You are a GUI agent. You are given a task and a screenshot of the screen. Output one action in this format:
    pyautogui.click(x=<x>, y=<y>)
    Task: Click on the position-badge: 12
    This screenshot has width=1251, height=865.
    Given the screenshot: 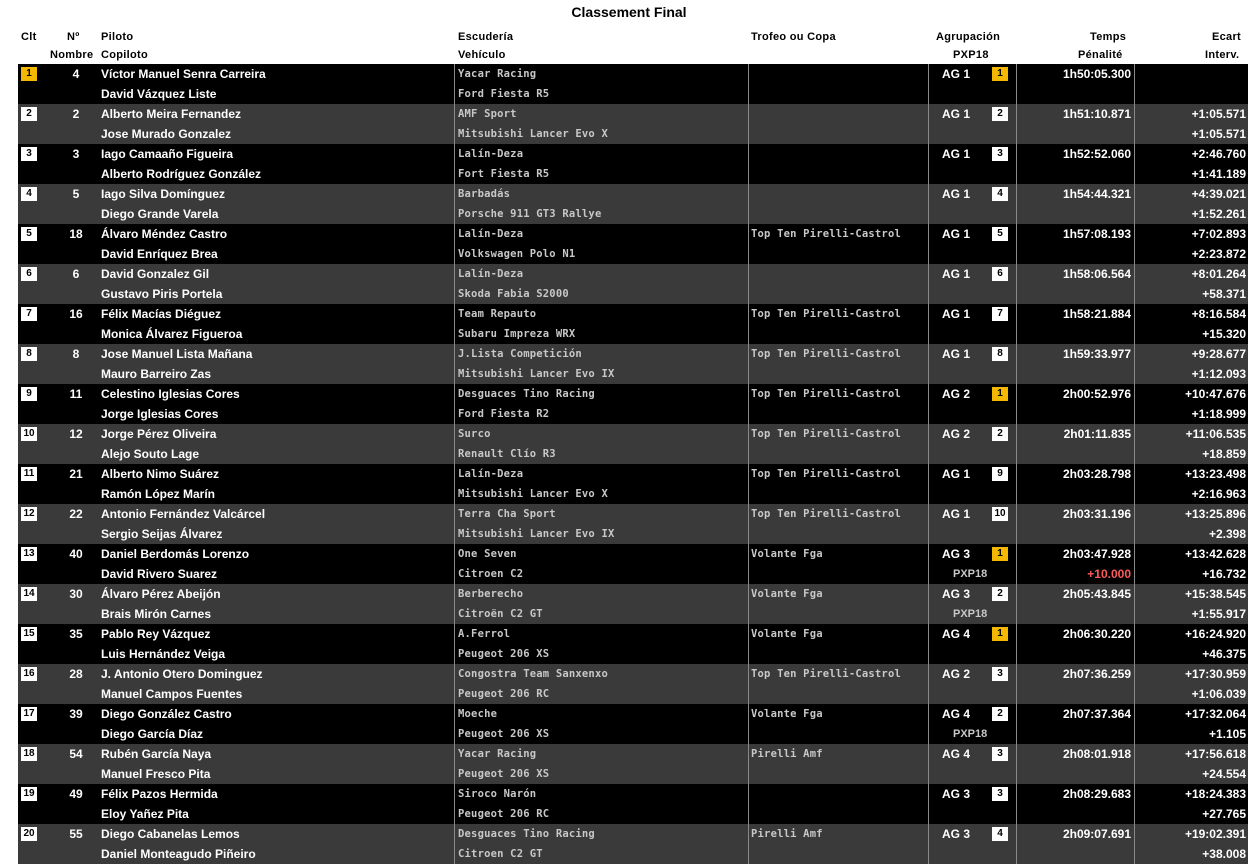 What is the action you would take?
    pyautogui.click(x=29, y=514)
    